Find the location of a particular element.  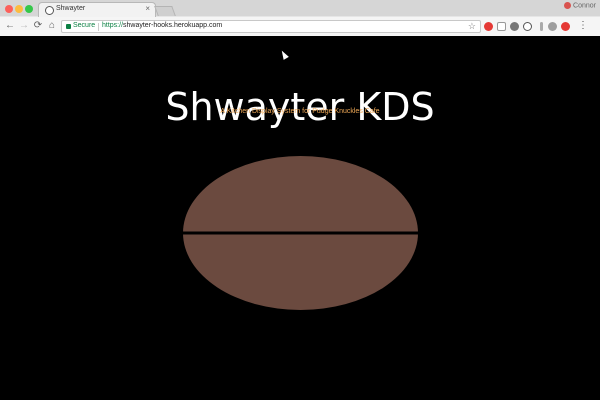

url-host: shwayter-hooks.herokuapp.com is located at coordinates (173, 25).